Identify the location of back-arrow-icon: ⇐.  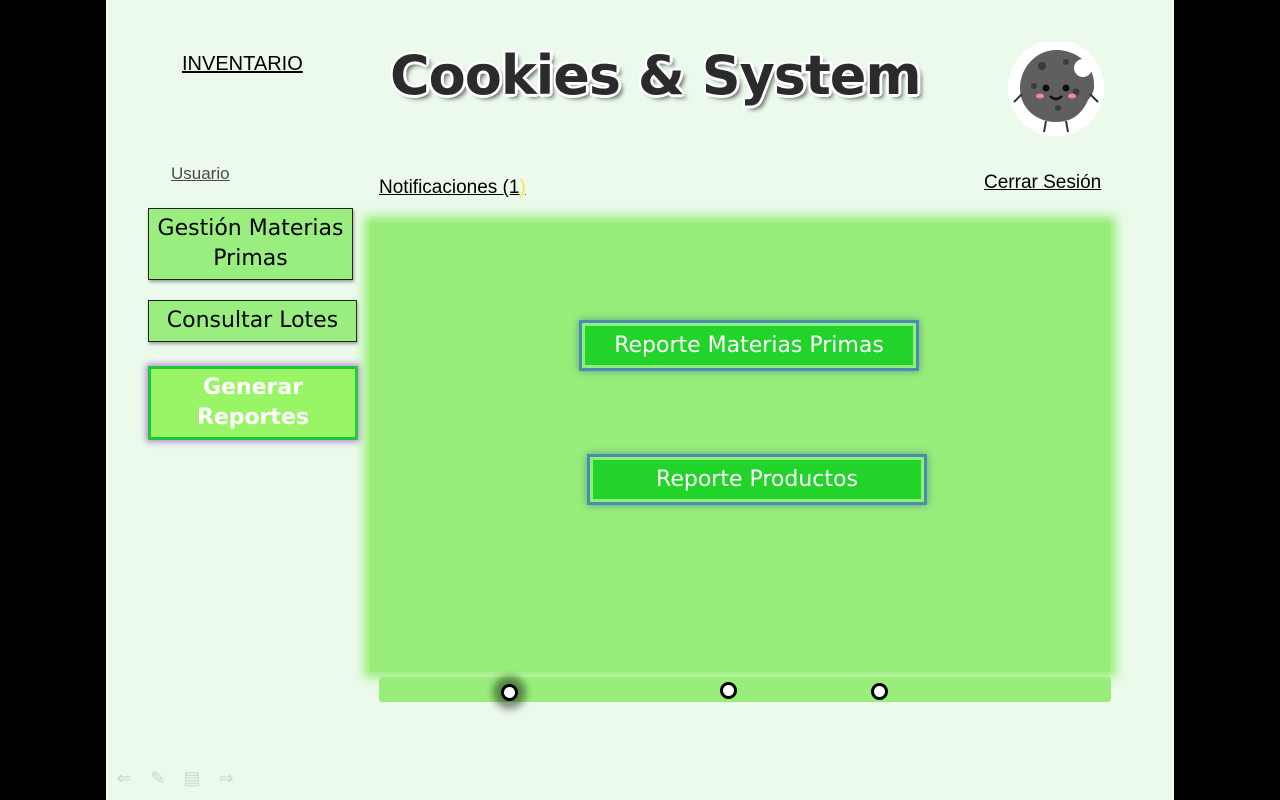
(124, 778).